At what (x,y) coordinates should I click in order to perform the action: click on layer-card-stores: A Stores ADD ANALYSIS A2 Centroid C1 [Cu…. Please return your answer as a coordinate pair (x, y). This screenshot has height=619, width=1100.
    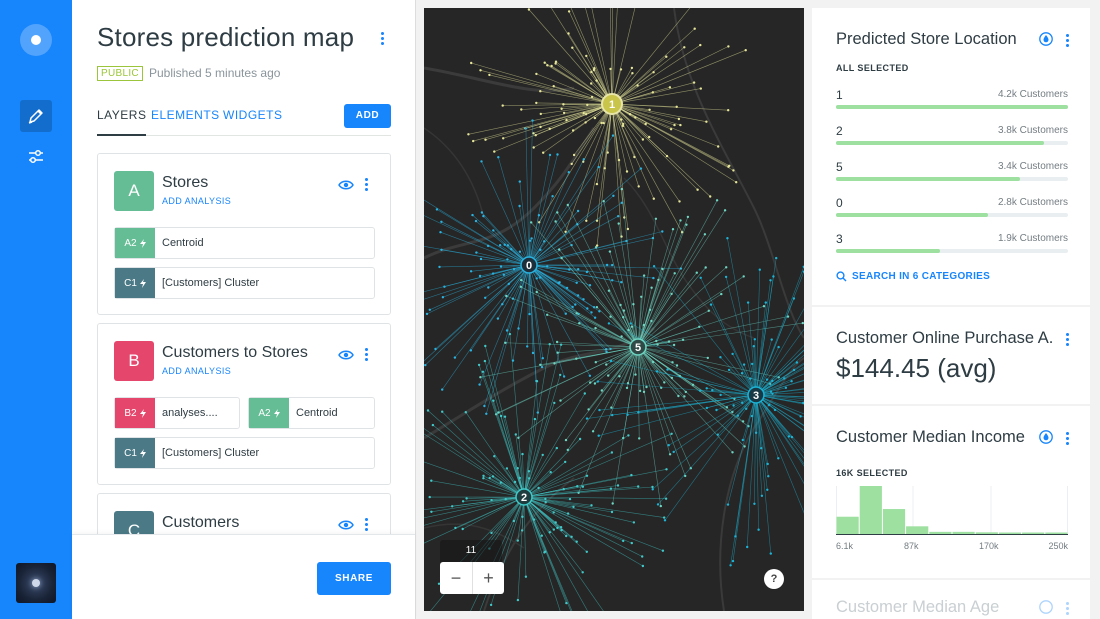
    Looking at the image, I should click on (244, 234).